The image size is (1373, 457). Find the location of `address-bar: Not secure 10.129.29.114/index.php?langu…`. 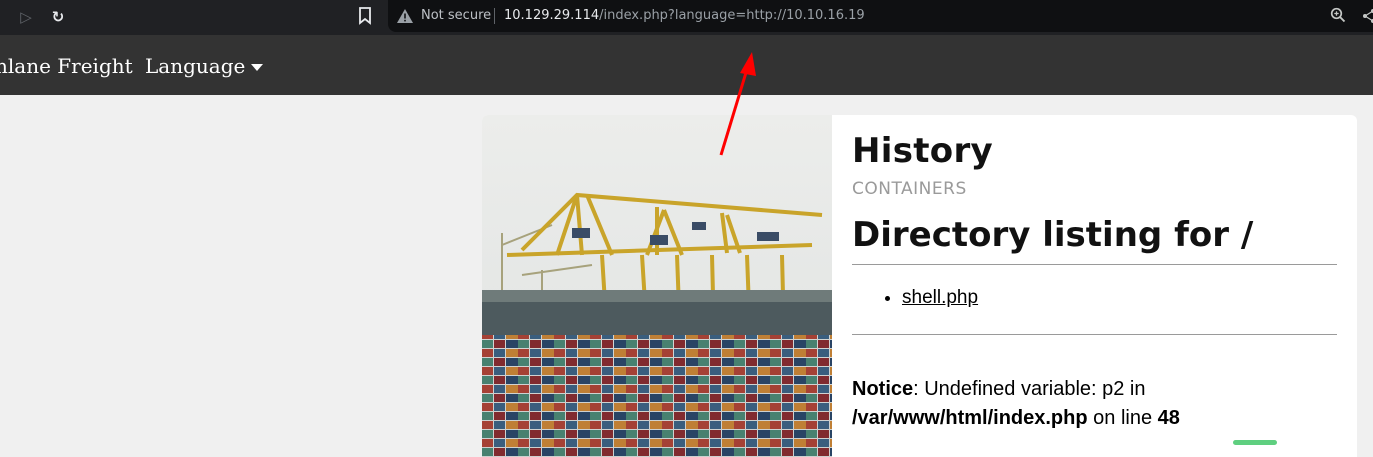

address-bar: Not secure 10.129.29.114/index.php?langu… is located at coordinates (880, 16).